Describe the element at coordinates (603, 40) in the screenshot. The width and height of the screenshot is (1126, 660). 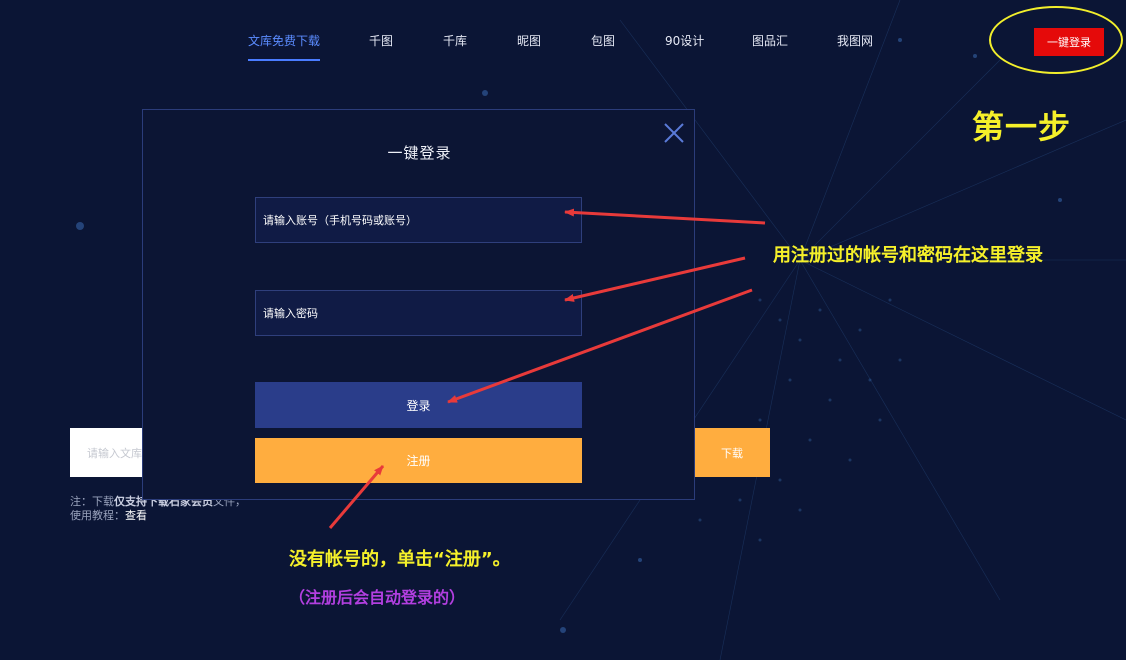
I see `nav-item-baotu: 包图` at that location.